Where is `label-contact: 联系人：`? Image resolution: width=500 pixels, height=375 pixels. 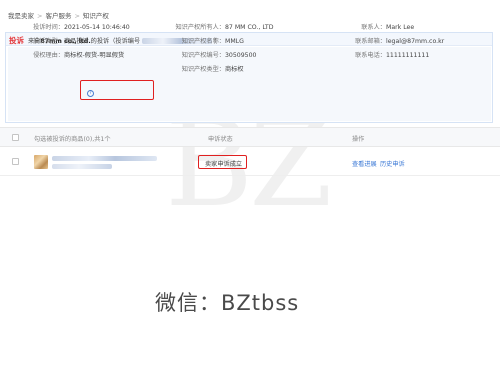
label-contact: 联系人： is located at coordinates (373, 27).